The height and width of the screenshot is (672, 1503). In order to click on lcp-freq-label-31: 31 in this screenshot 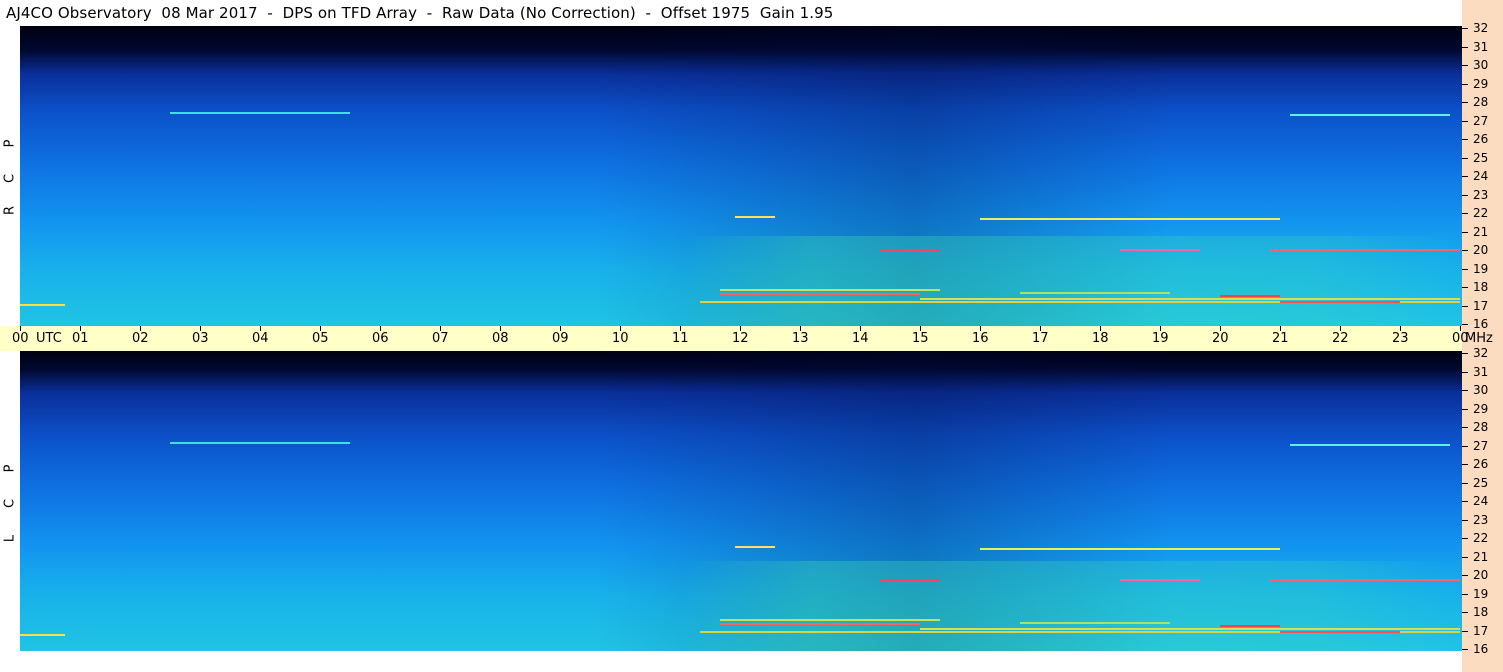, I will do `click(1481, 371)`.